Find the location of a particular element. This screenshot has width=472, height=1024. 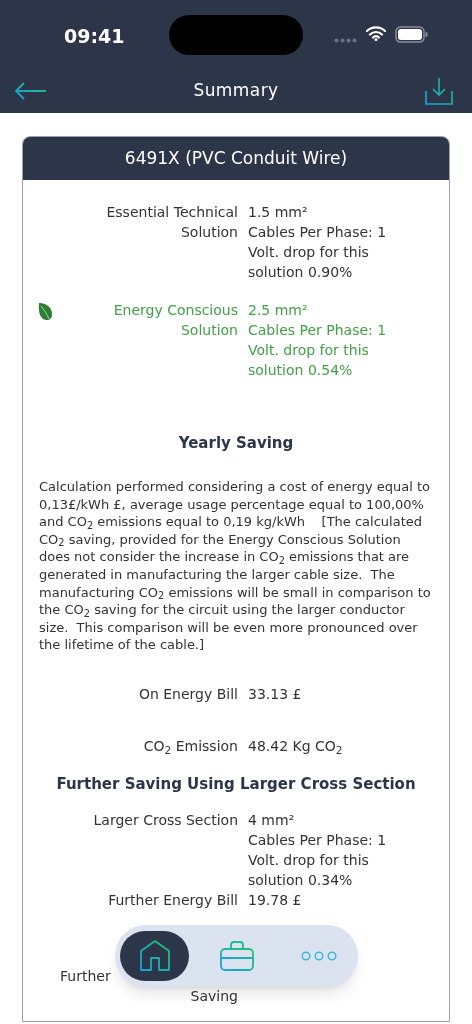

briefcase-icon is located at coordinates (236, 956).